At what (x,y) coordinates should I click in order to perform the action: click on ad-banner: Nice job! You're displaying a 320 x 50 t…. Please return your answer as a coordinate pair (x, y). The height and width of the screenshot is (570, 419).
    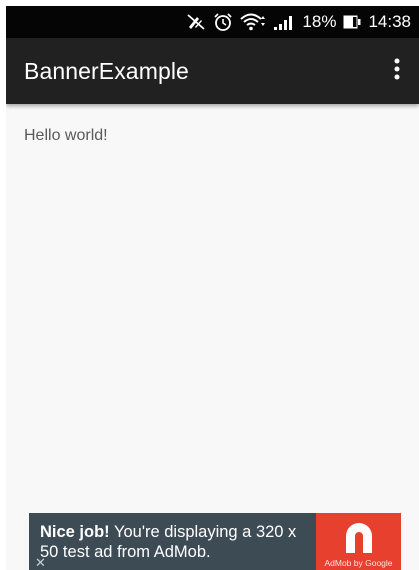
    Looking at the image, I should click on (215, 541).